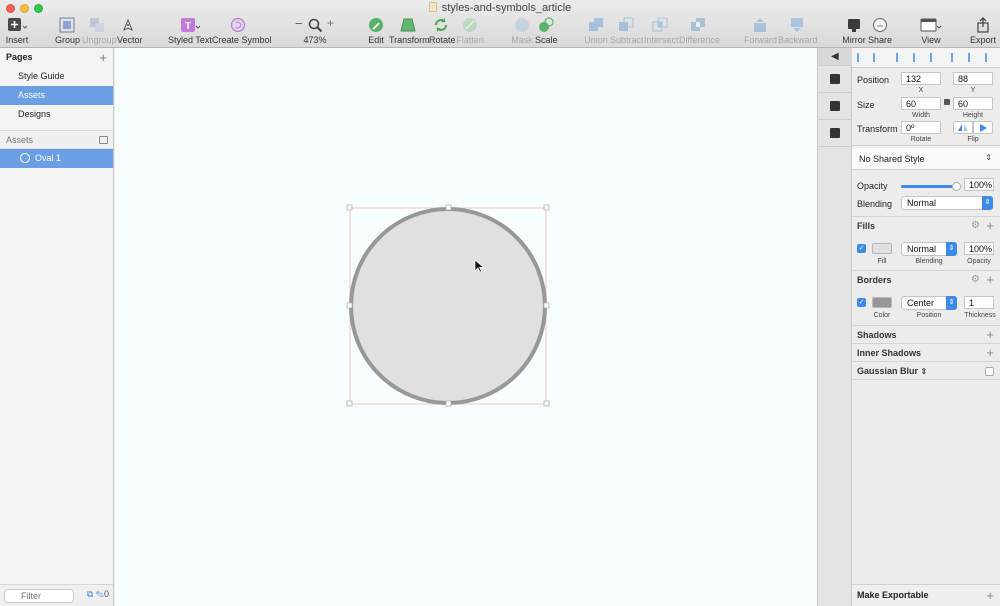 The height and width of the screenshot is (606, 1000). What do you see at coordinates (917, 57) in the screenshot?
I see `align-center-icon` at bounding box center [917, 57].